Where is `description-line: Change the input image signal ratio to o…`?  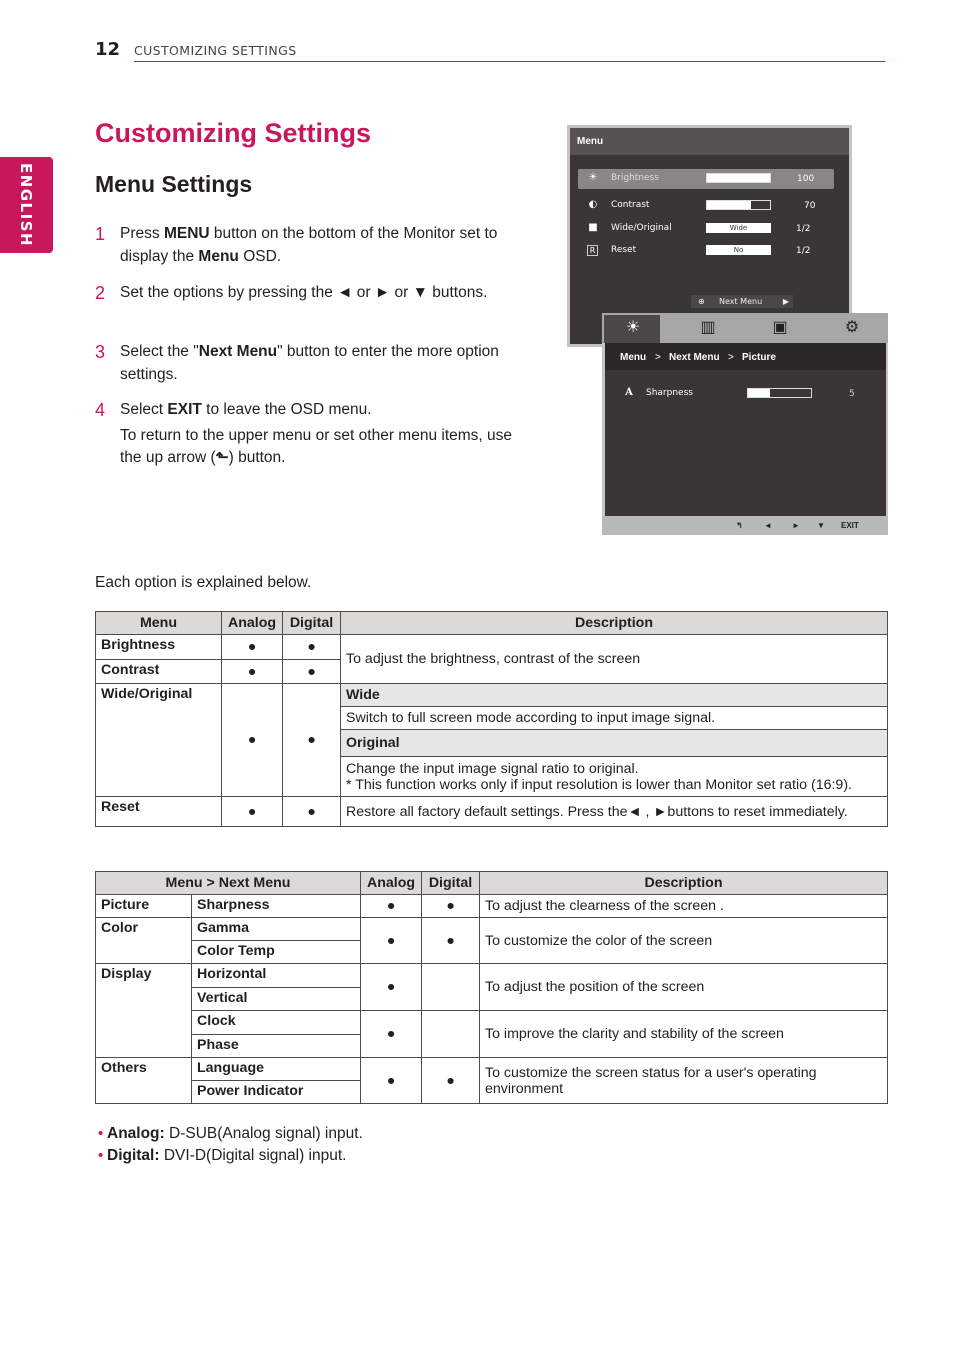
description-line: Change the input image signal ratio to o… is located at coordinates (492, 768).